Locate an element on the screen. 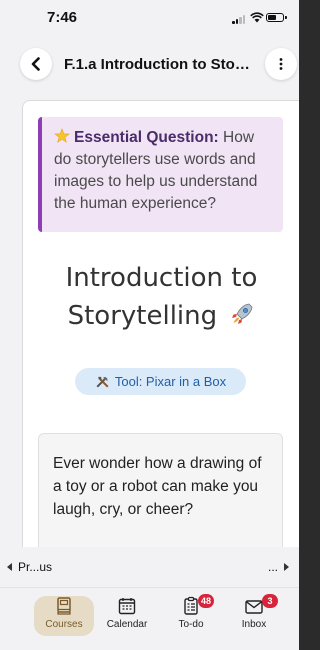 This screenshot has width=320, height=650. todo-count-badge: 48 is located at coordinates (206, 601).